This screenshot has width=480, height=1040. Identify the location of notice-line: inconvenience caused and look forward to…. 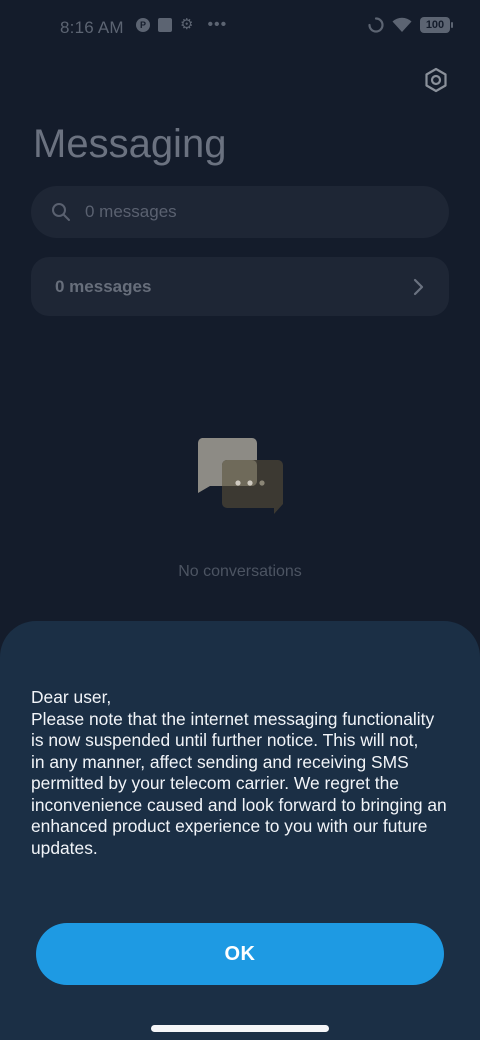
(239, 804).